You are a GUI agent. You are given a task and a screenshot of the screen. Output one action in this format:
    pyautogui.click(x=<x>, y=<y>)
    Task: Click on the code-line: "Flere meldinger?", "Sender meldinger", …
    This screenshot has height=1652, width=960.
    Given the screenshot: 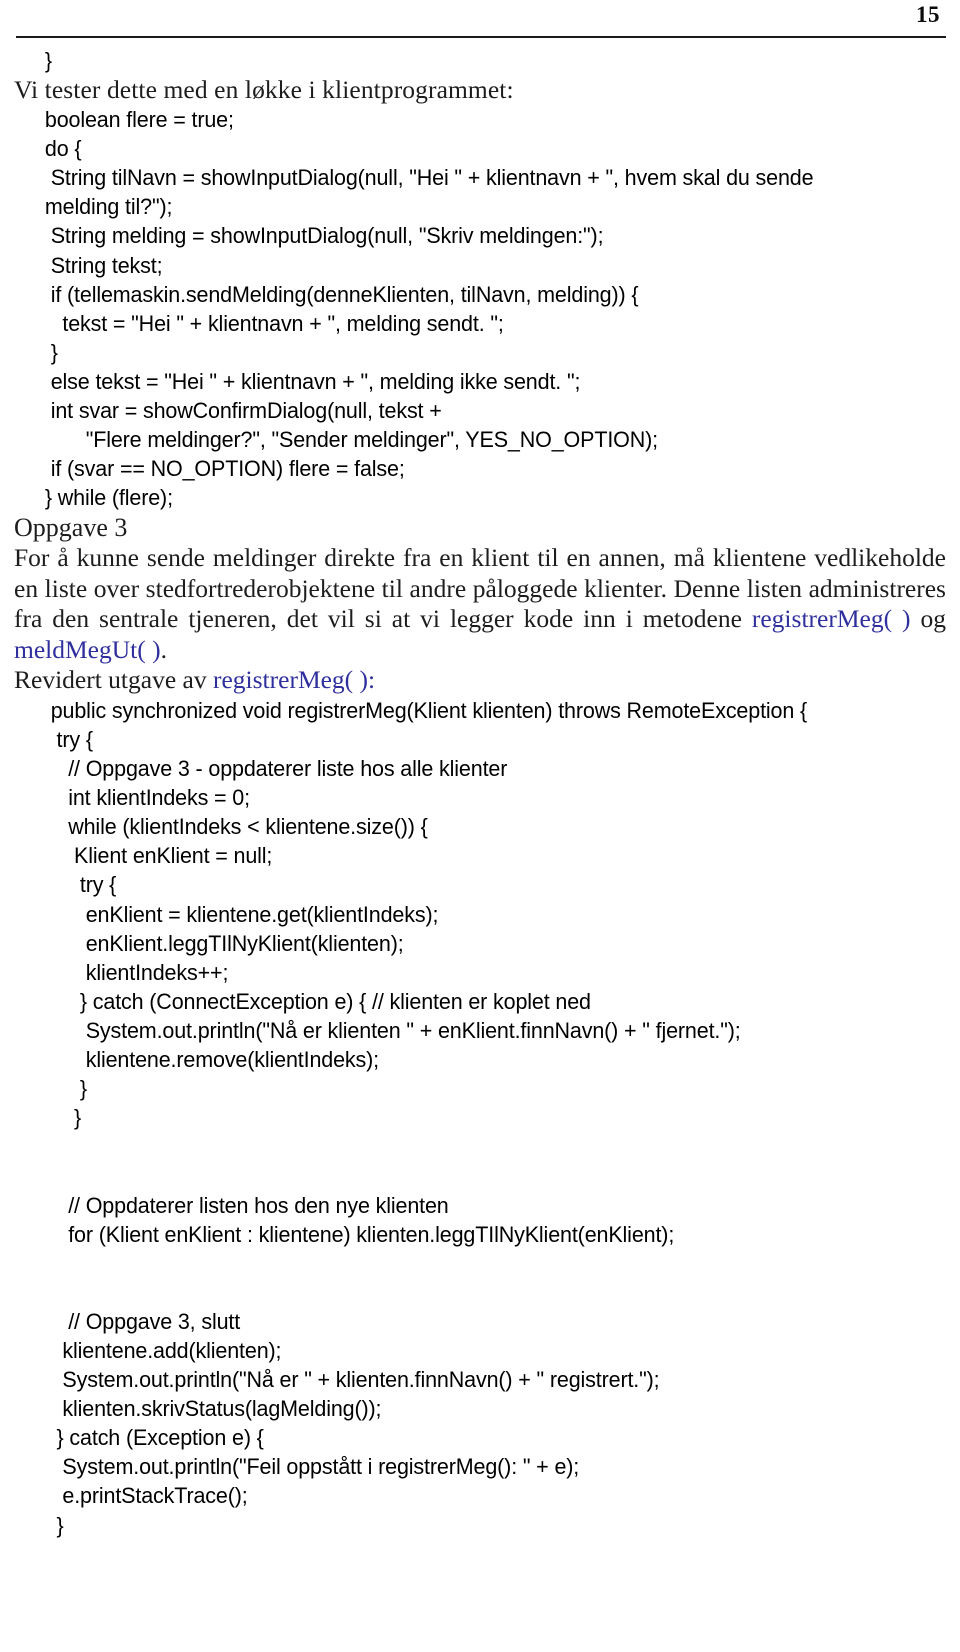 What is the action you would take?
    pyautogui.click(x=351, y=440)
    